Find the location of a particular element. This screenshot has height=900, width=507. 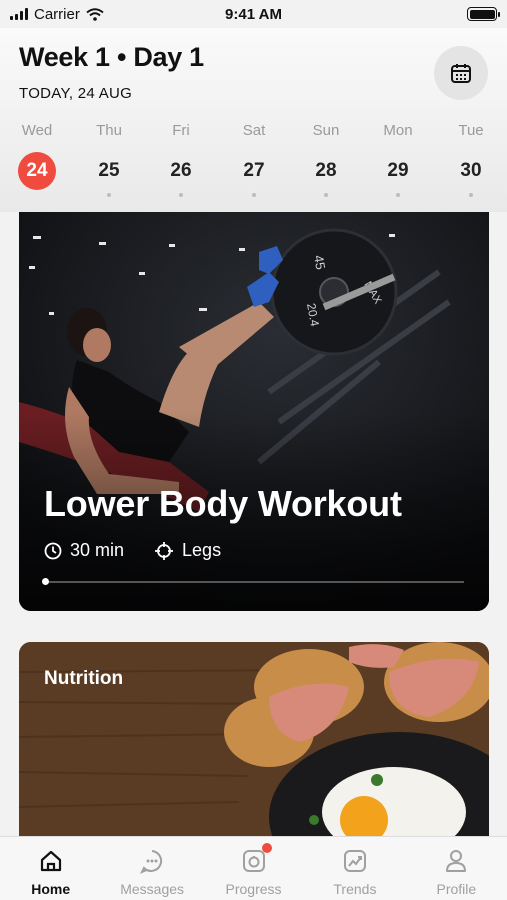

calendar-icon is located at coordinates (461, 73).